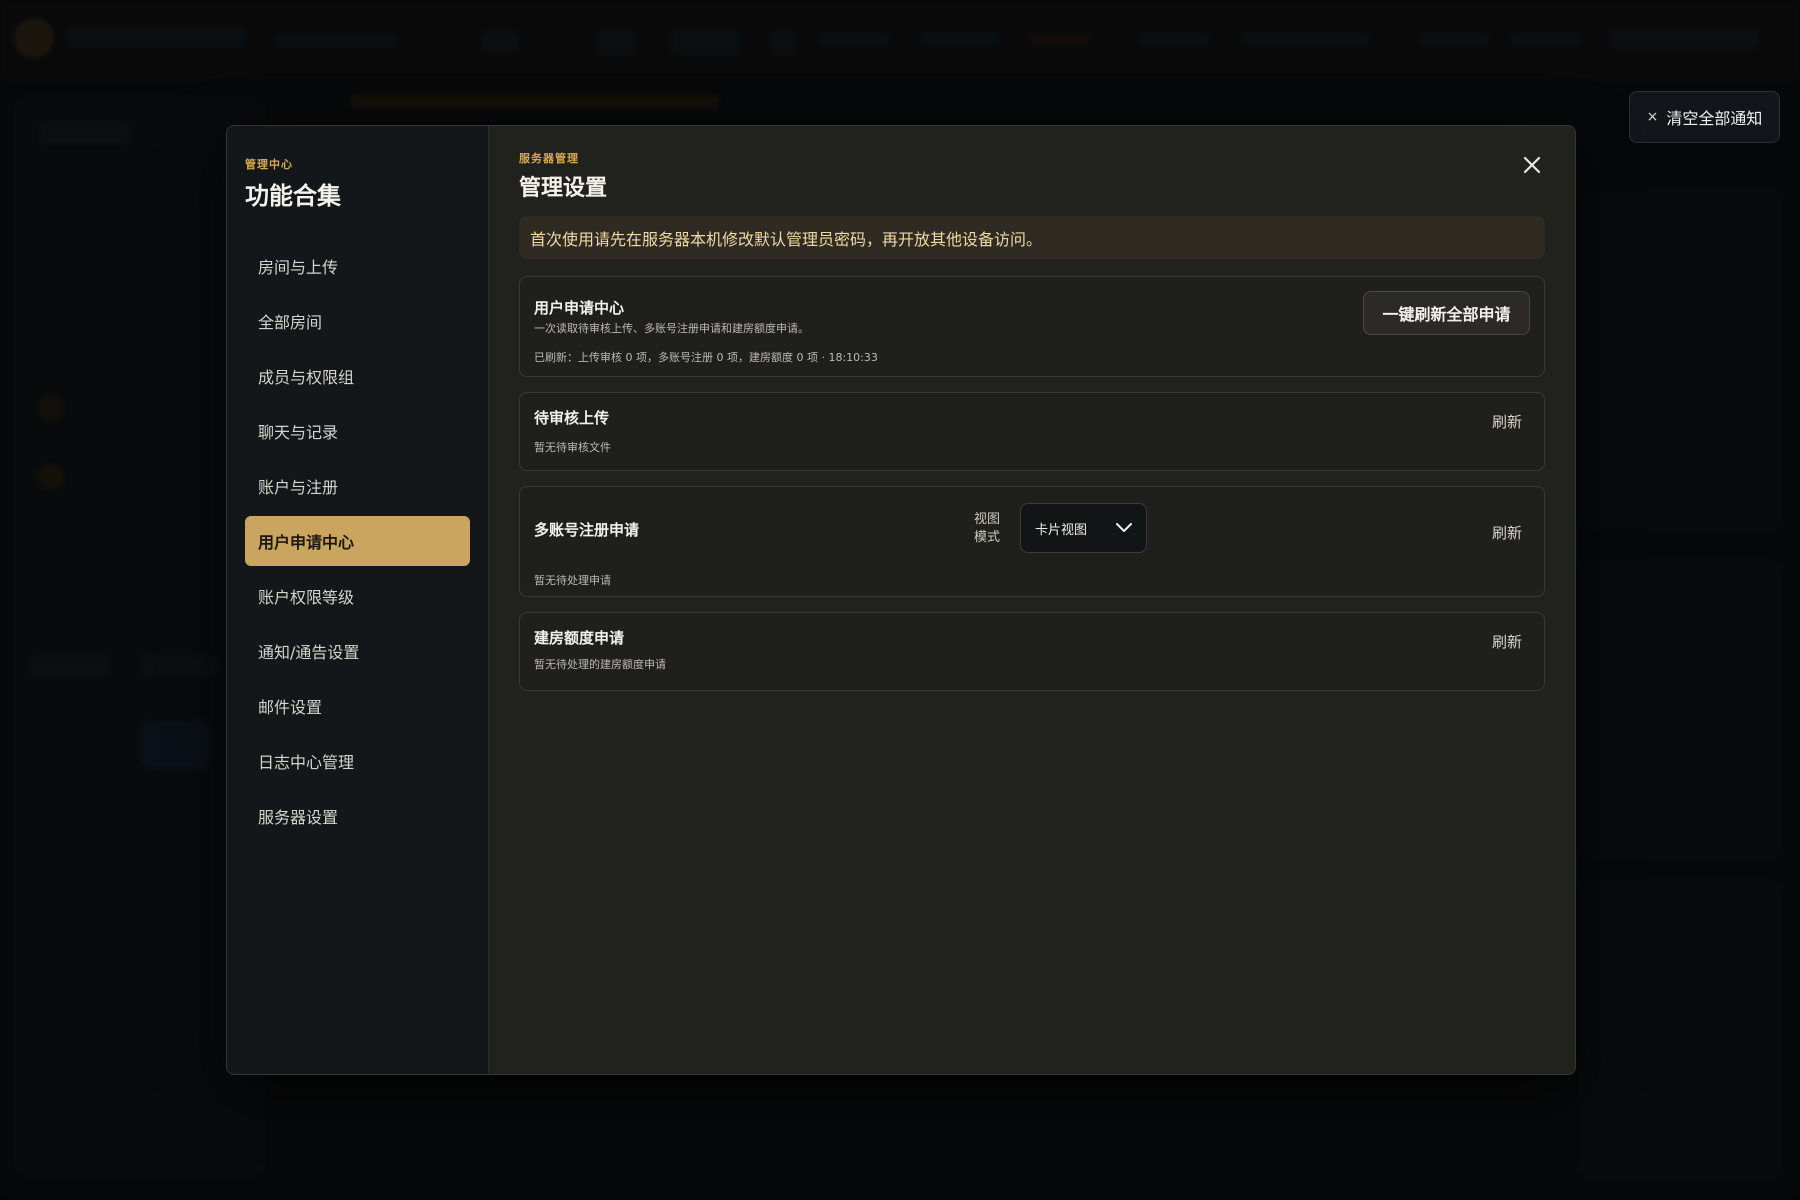 The height and width of the screenshot is (1200, 1800). I want to click on close-modal-button, so click(1532, 165).